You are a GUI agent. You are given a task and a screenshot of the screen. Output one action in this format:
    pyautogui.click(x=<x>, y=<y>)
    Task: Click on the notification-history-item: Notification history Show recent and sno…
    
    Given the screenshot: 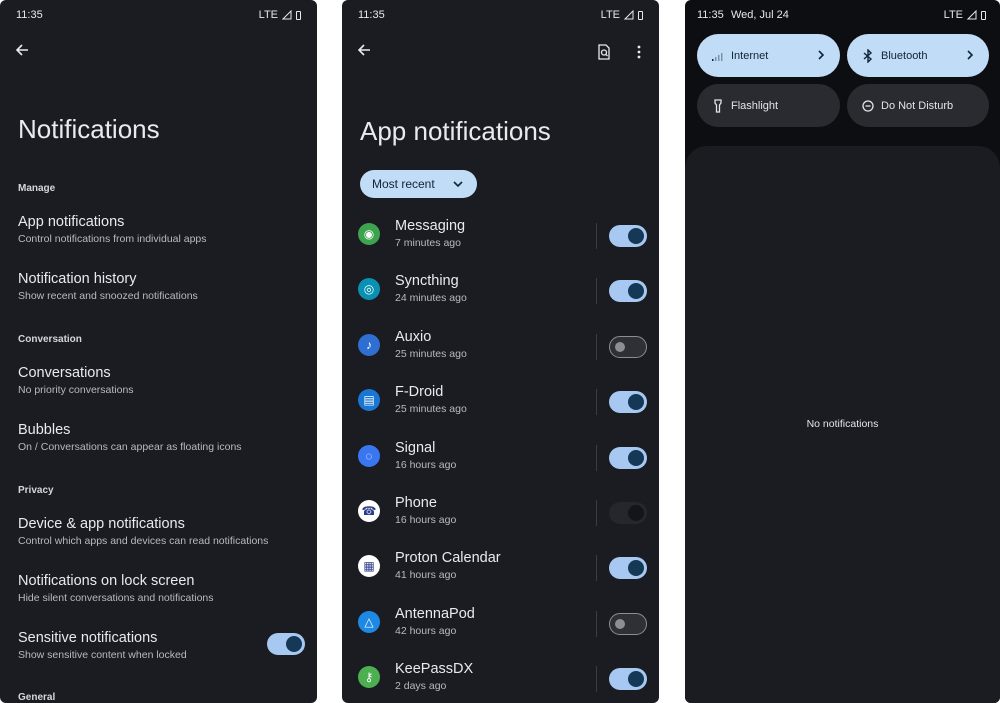 What is the action you would take?
    pyautogui.click(x=108, y=286)
    